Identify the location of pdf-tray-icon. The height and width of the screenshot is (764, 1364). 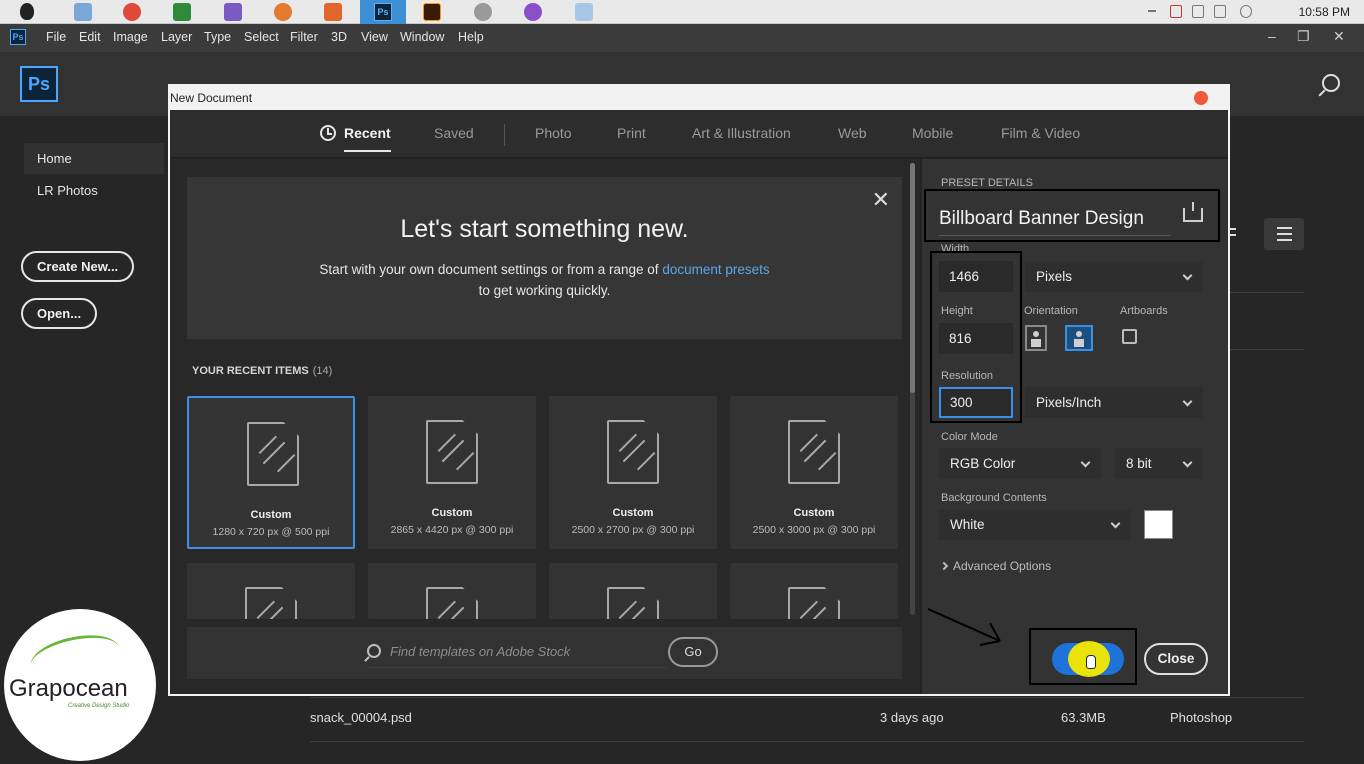
(1176, 11).